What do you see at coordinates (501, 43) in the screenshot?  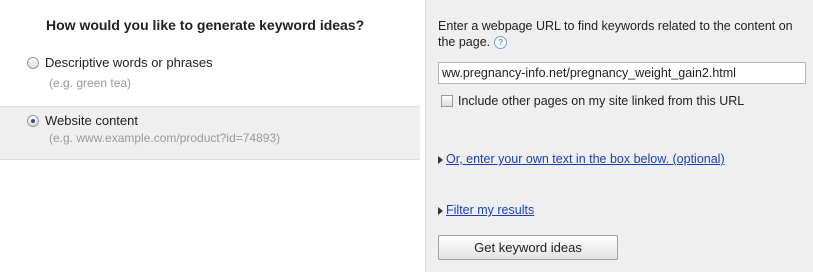 I see `help-icon: ?` at bounding box center [501, 43].